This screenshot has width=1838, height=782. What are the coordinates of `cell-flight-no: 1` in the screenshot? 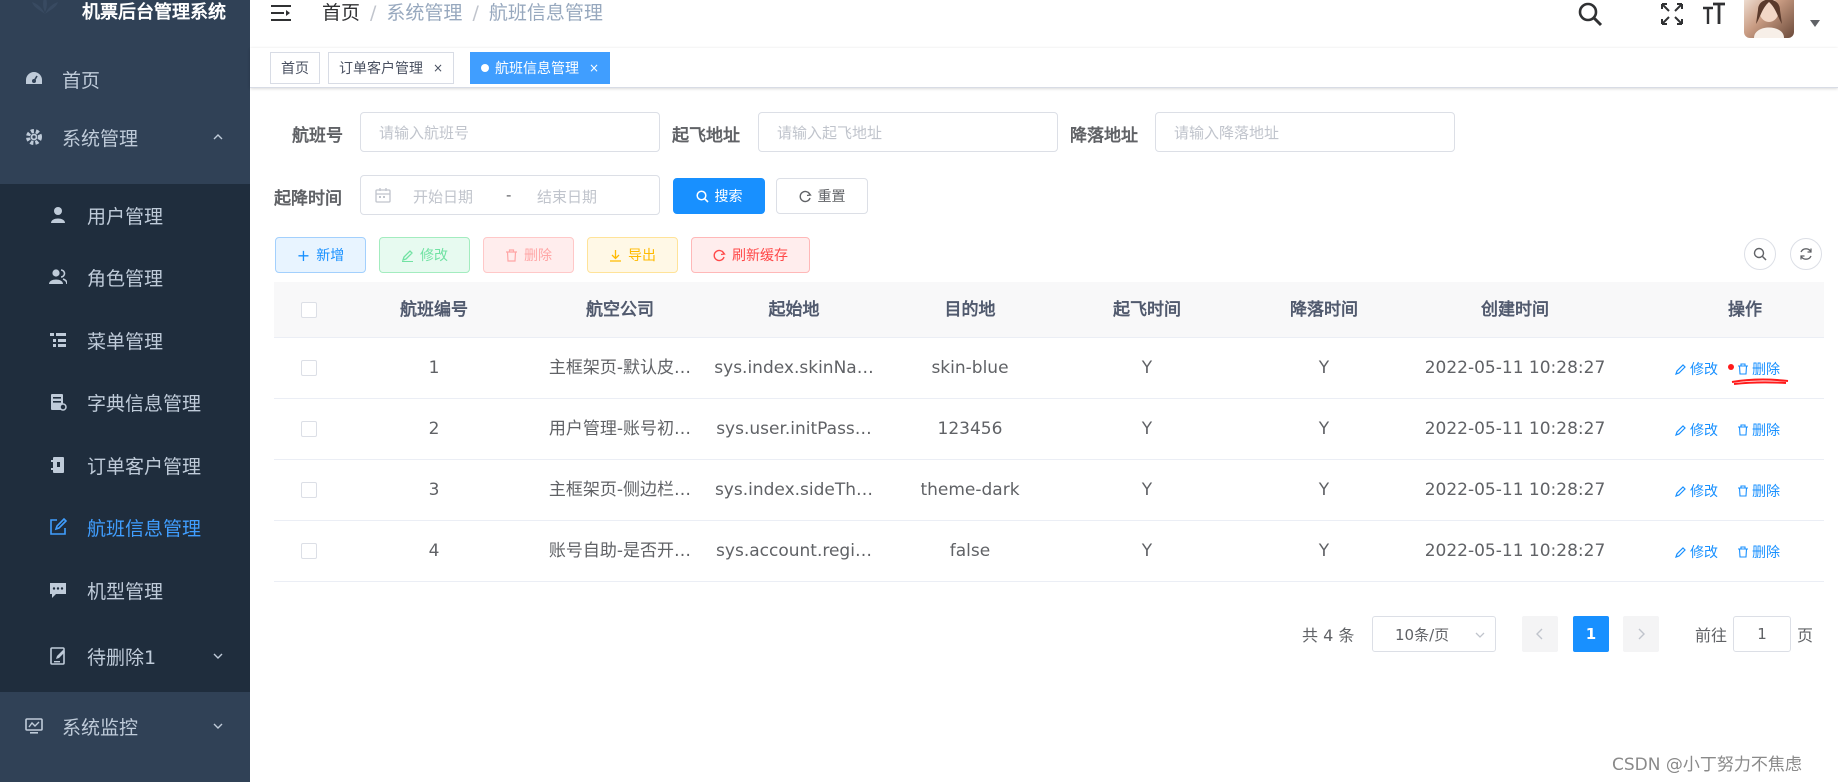 It's located at (434, 368).